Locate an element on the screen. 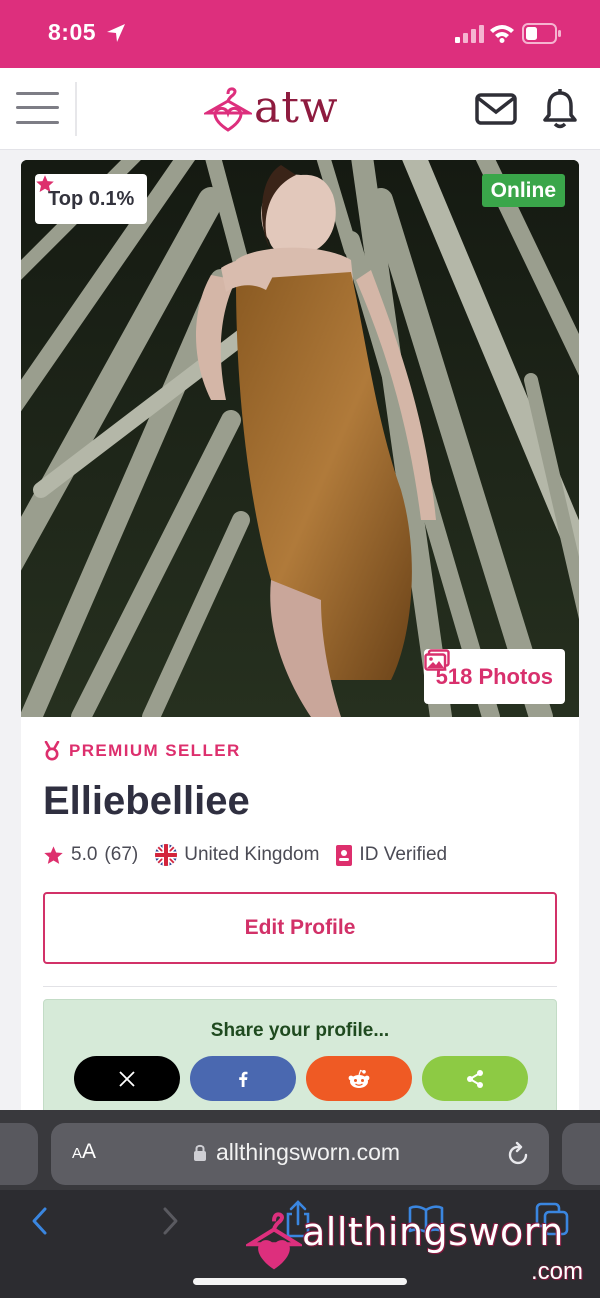 This screenshot has width=600, height=1298. watermark-suffix: .com is located at coordinates (557, 1271).